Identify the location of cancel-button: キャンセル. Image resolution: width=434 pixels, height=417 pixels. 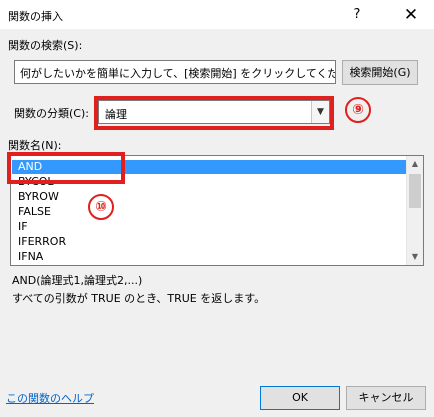
(386, 398).